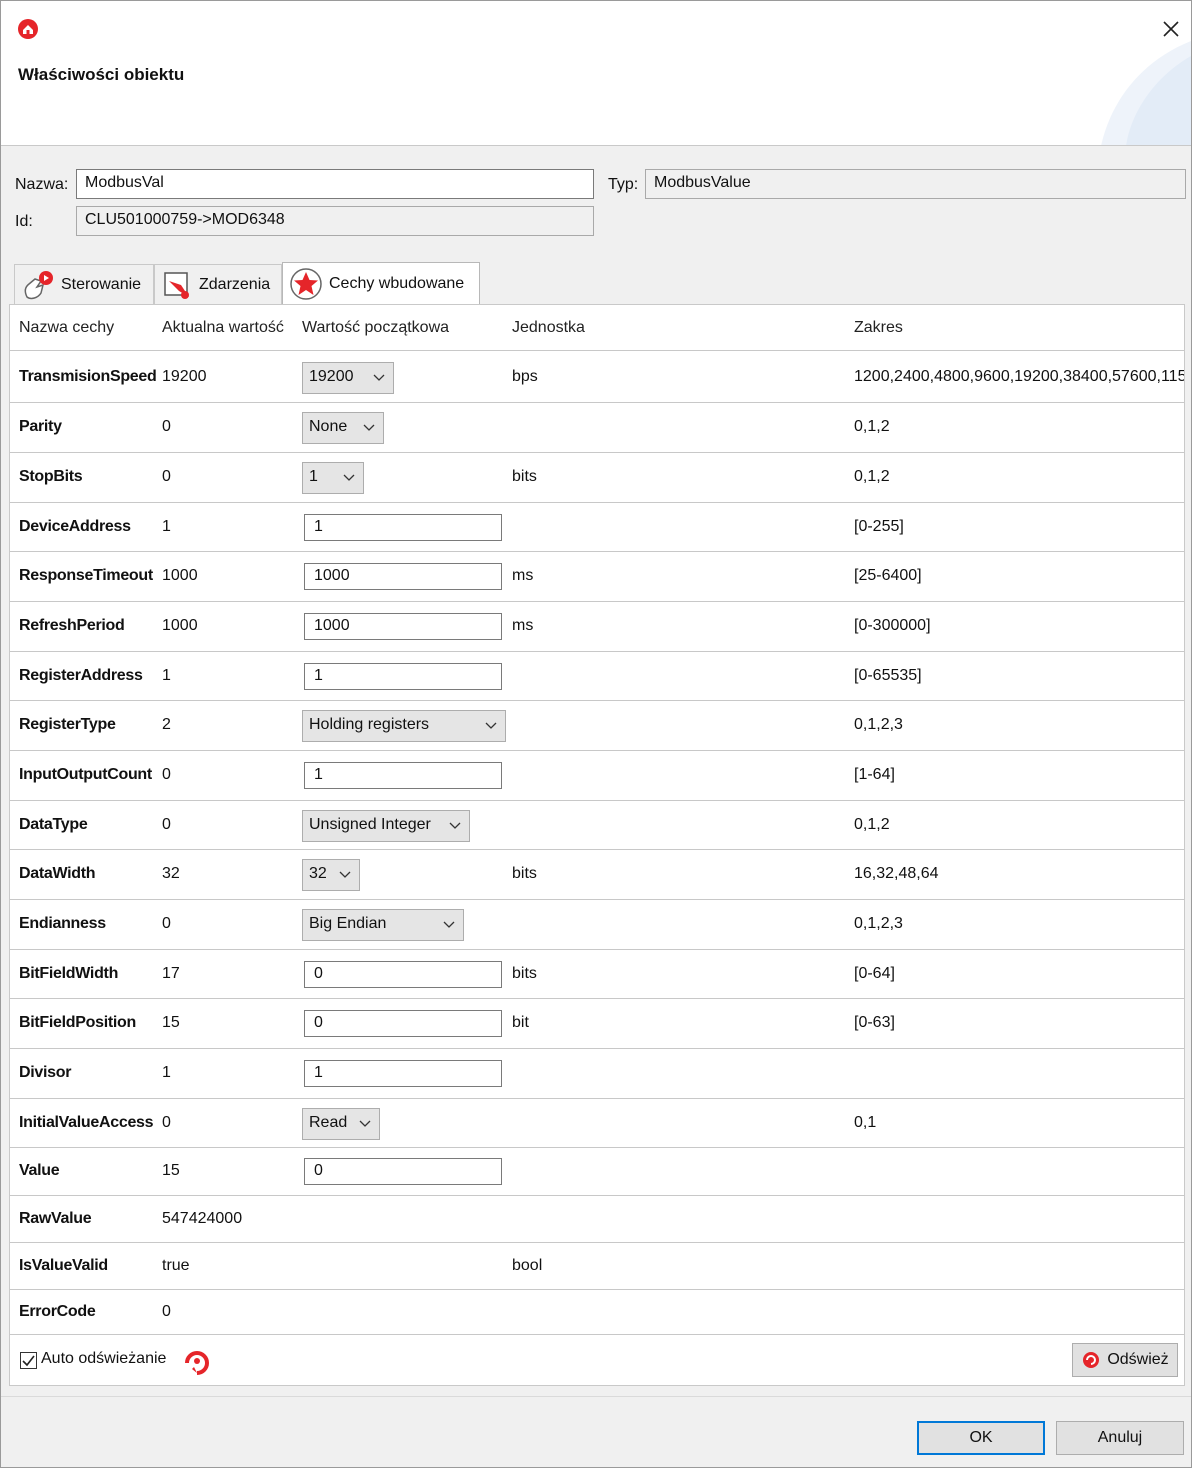 The image size is (1192, 1468). What do you see at coordinates (397, 283) in the screenshot?
I see `tab-label: Cechy wbudowane` at bounding box center [397, 283].